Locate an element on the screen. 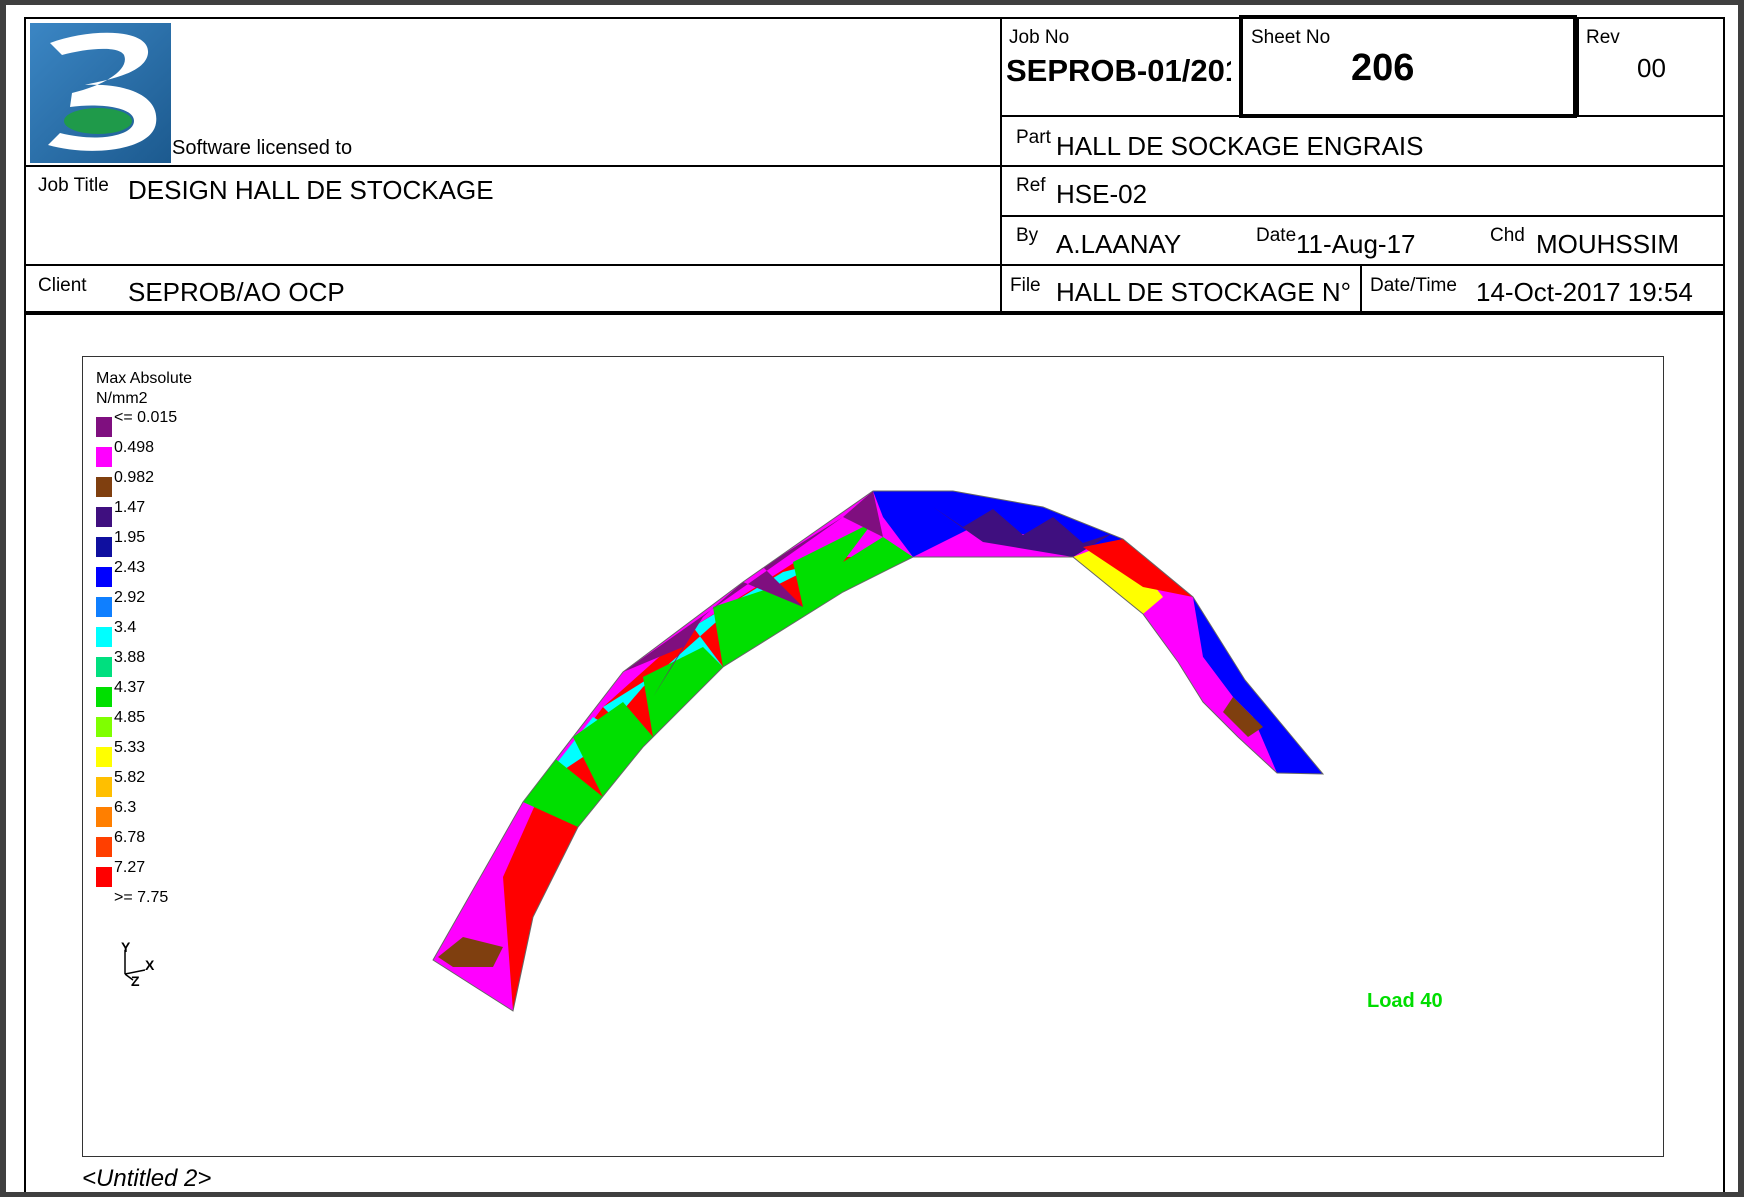 The image size is (1744, 1197). file-label: File is located at coordinates (1025, 285).